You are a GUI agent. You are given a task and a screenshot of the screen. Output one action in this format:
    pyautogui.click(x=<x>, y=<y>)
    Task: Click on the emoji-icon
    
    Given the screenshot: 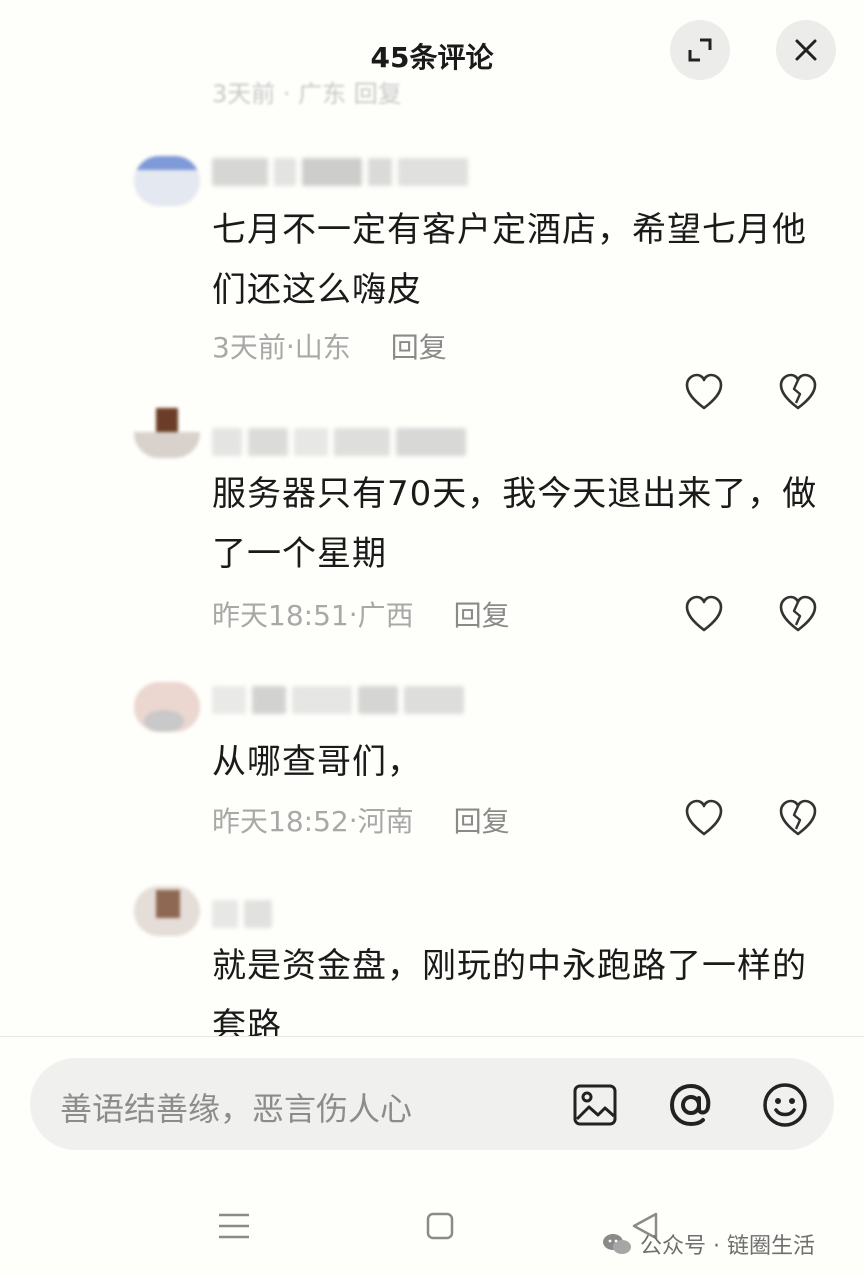 What is the action you would take?
    pyautogui.click(x=785, y=1105)
    